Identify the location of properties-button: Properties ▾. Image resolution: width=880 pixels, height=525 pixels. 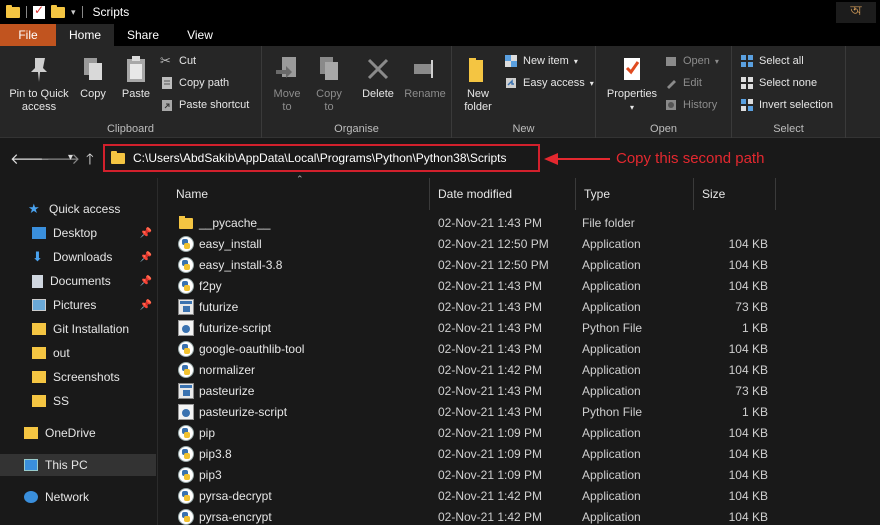
(632, 84).